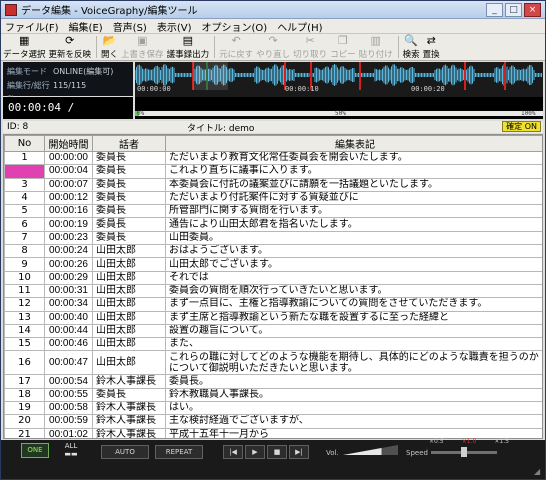 Image resolution: width=546 pixels, height=480 pixels. I want to click on start-time-cell: 00:00:47, so click(68, 363).